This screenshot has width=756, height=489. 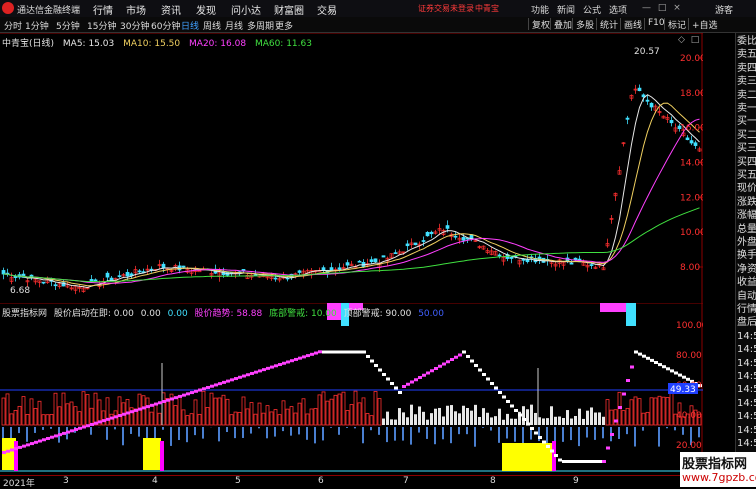 What do you see at coordinates (260, 25) in the screenshot?
I see `tab-multi-period: 多周期` at bounding box center [260, 25].